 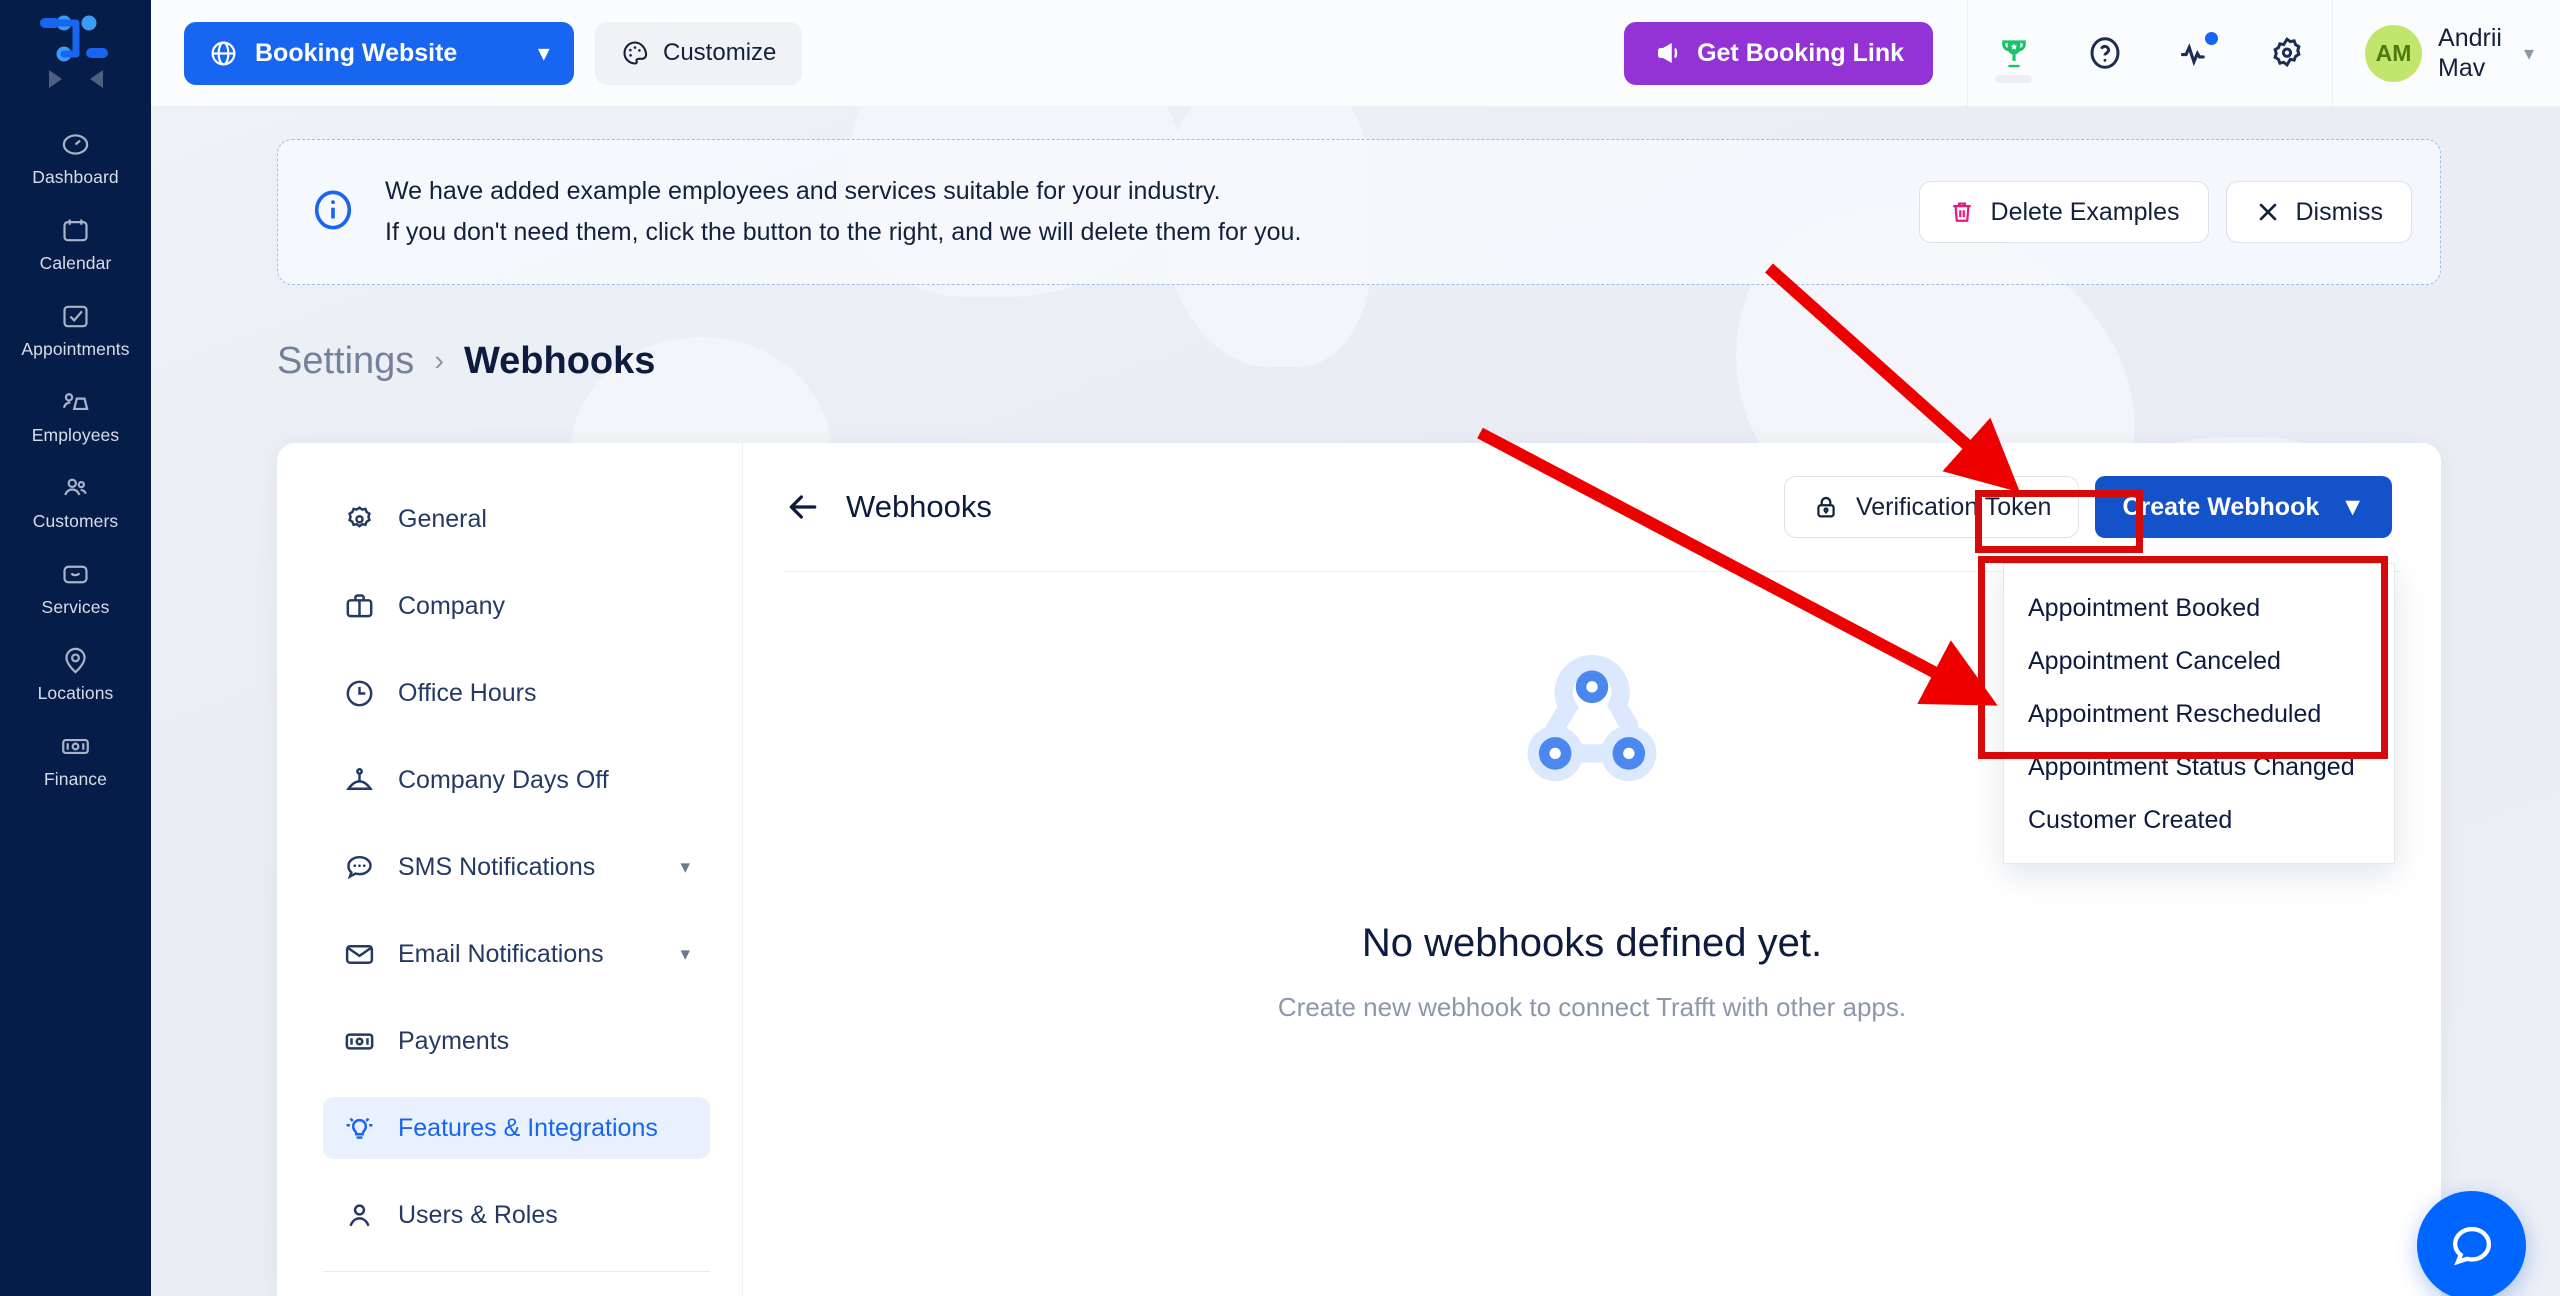 What do you see at coordinates (75, 435) in the screenshot?
I see `sidebar-item-label: Employees` at bounding box center [75, 435].